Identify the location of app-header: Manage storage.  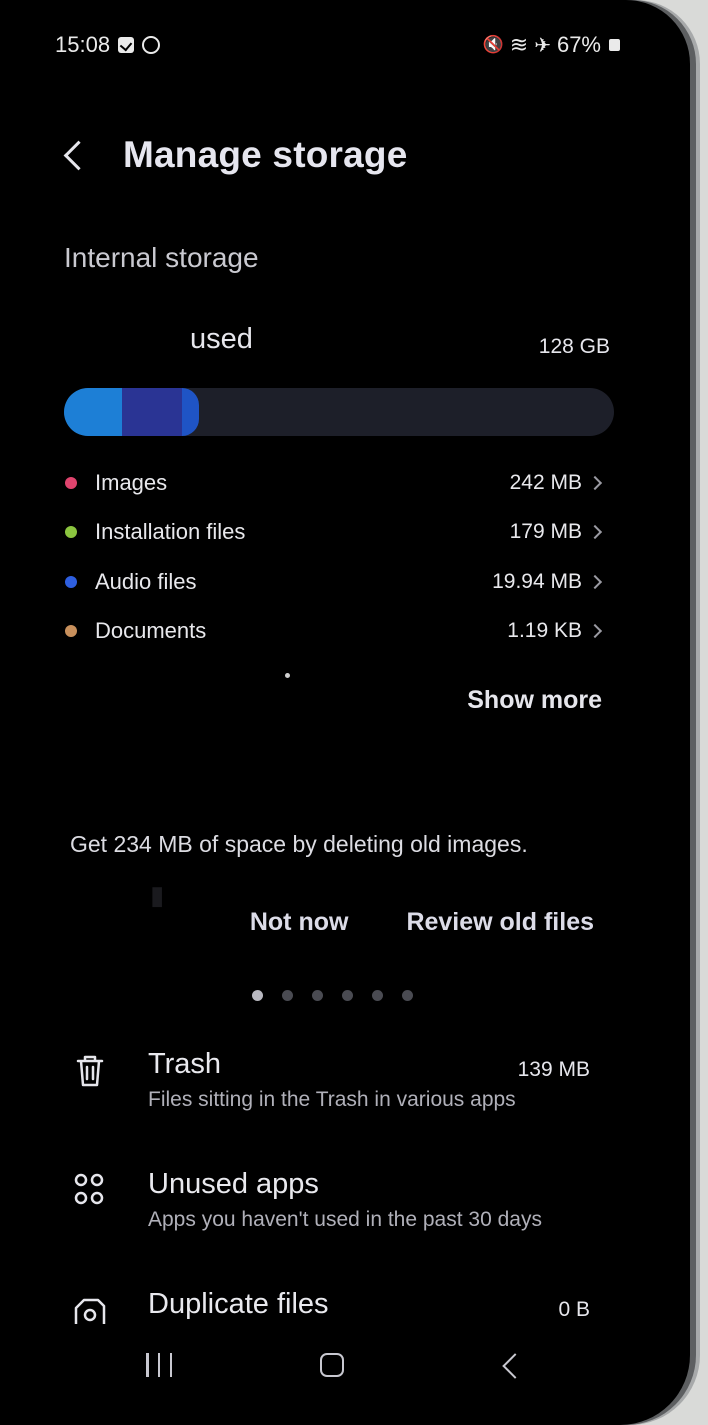
(345, 155).